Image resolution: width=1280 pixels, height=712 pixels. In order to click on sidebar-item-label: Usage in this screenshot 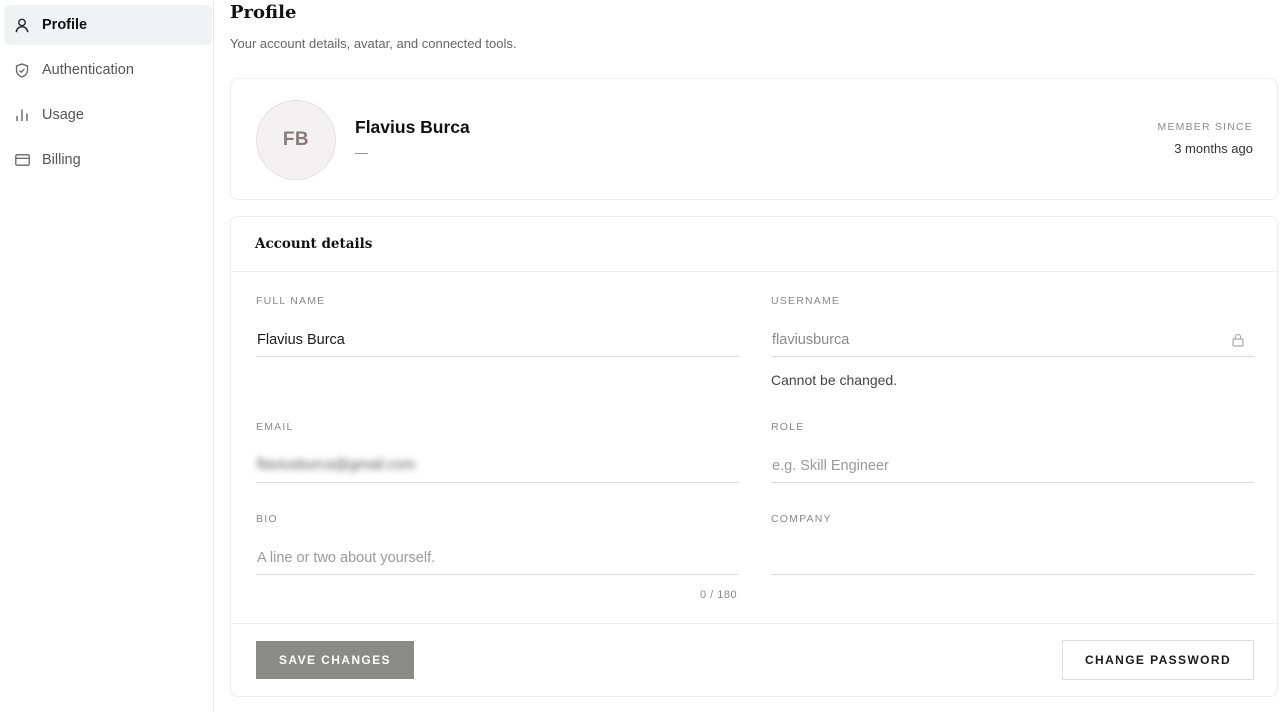, I will do `click(63, 115)`.